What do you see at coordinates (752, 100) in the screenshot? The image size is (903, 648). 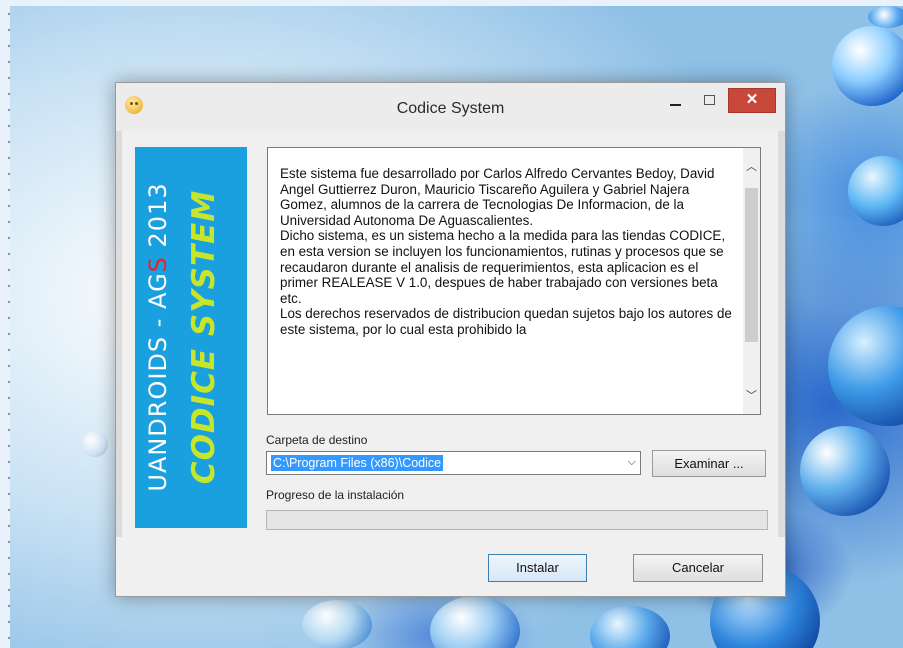 I see `close-button: ✕` at bounding box center [752, 100].